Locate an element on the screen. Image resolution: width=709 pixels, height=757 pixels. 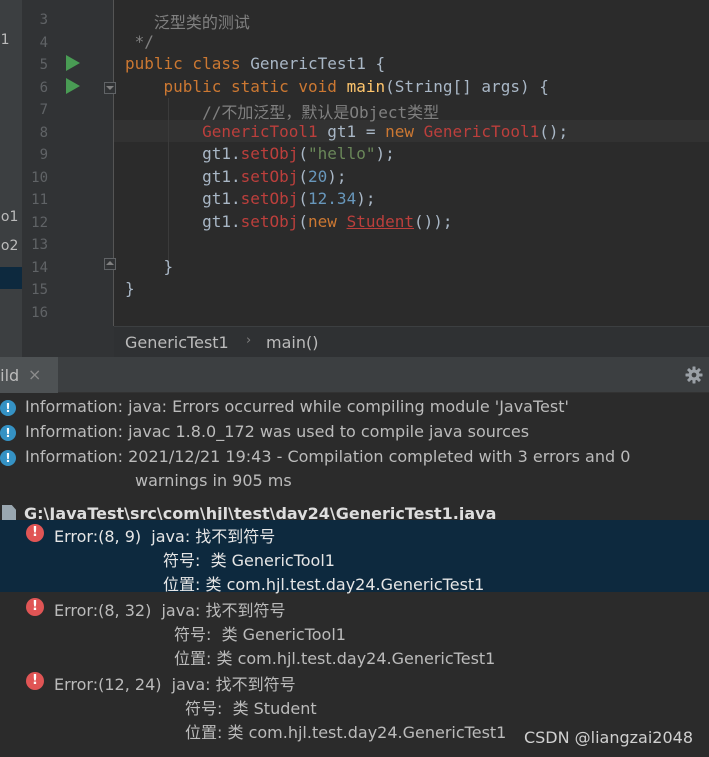
project-panel-edge: o1 no1 no2 1 l is located at coordinates (11, 178).